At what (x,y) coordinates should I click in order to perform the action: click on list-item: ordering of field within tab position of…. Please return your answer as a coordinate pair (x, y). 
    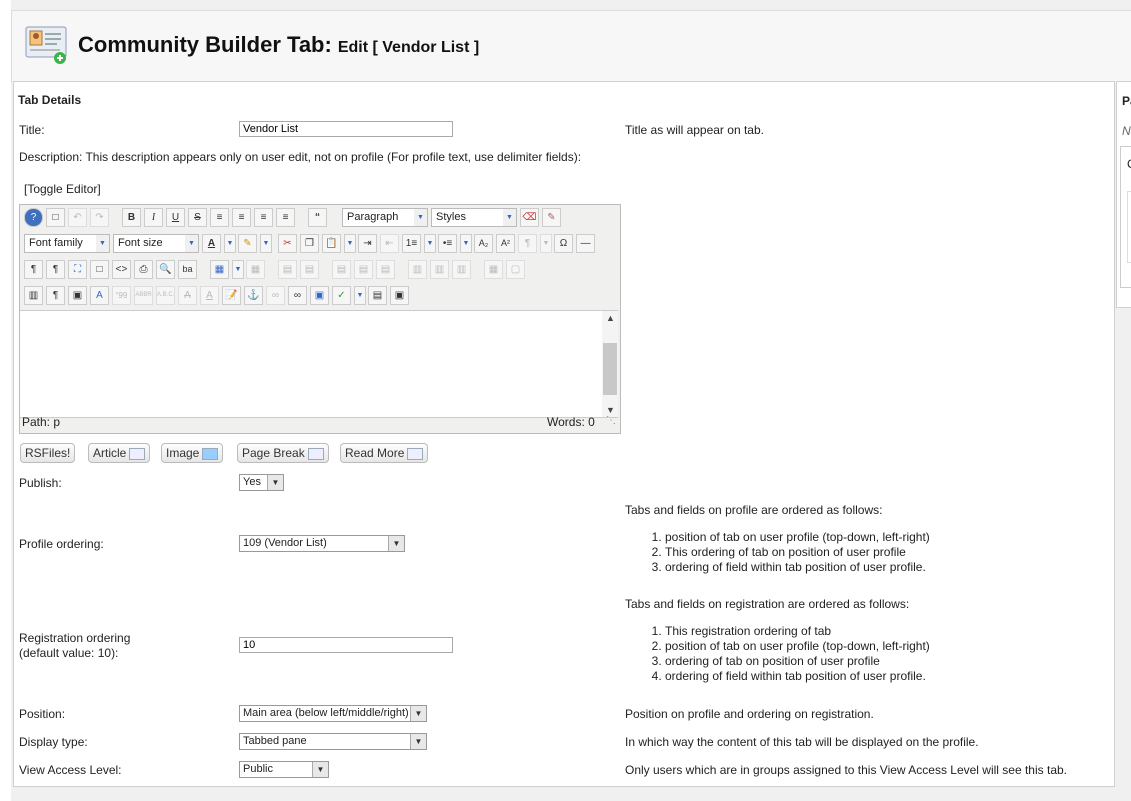
    Looking at the image, I should click on (797, 567).